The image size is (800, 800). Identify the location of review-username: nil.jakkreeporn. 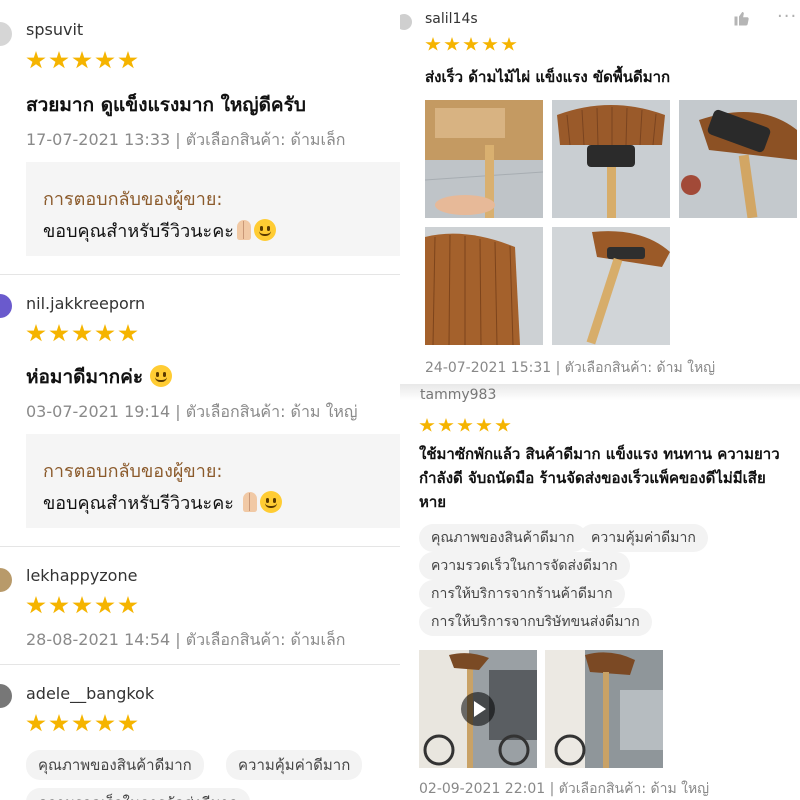
(85, 303).